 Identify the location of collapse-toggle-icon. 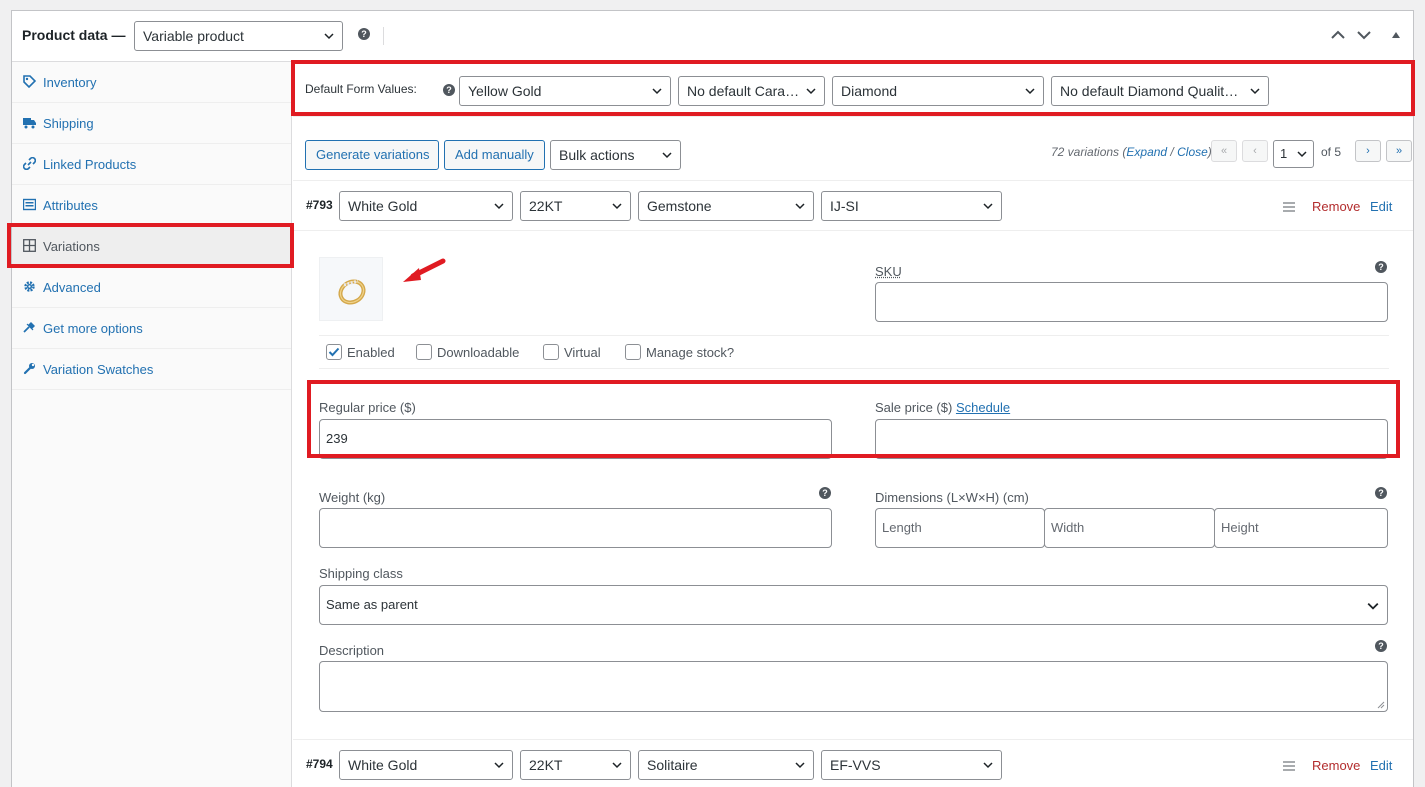
(1396, 35).